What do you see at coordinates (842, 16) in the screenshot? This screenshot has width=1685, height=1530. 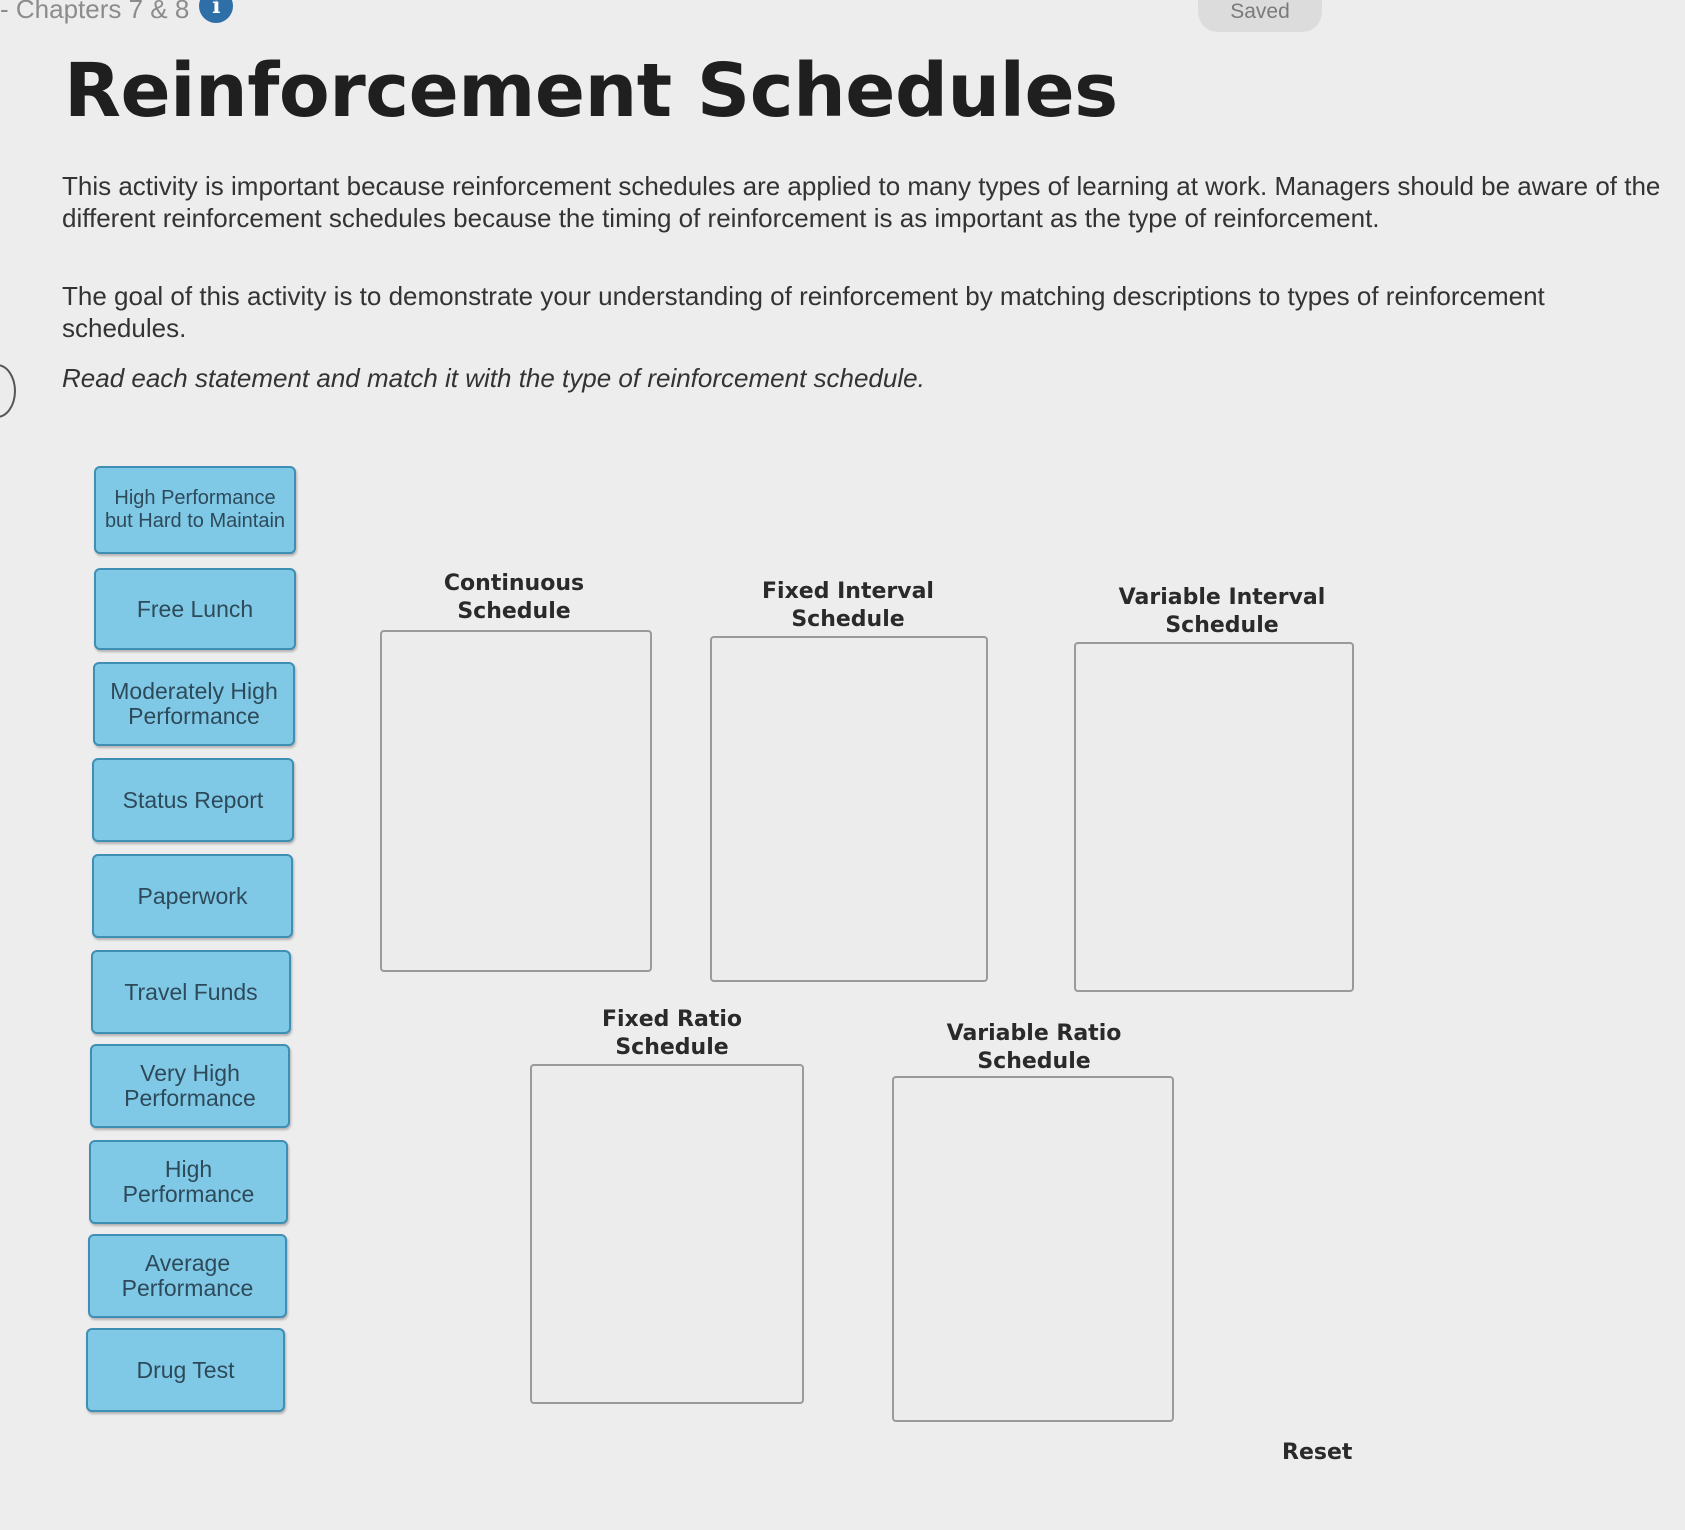 I see `top-bar: - Chapters 7 & 8 i Saved` at bounding box center [842, 16].